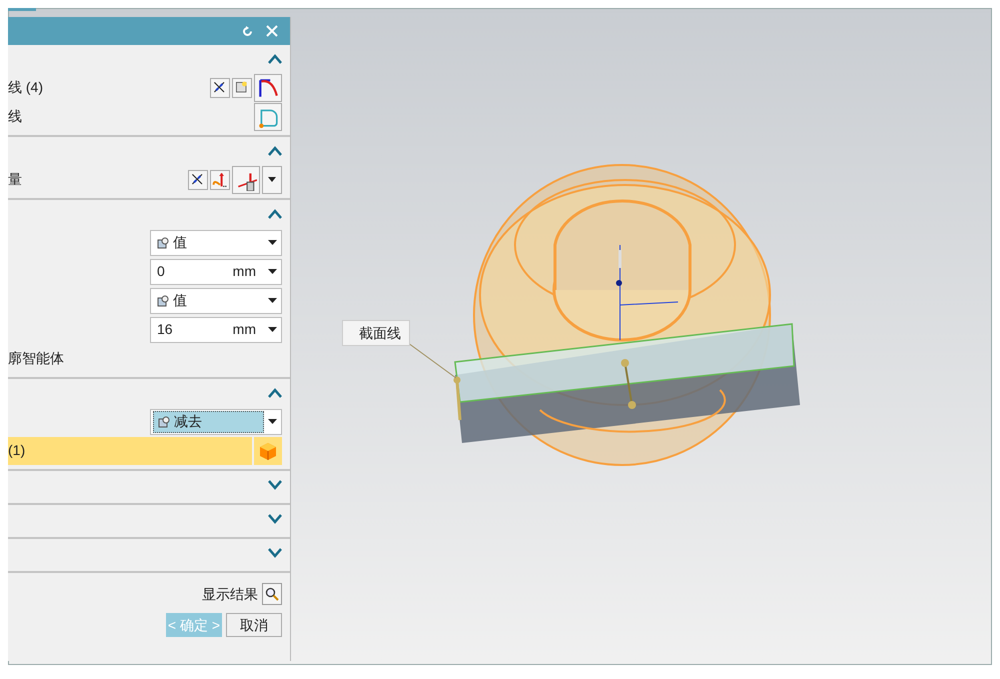 This screenshot has width=1000, height=679. What do you see at coordinates (247, 31) in the screenshot?
I see `reset-icon` at bounding box center [247, 31].